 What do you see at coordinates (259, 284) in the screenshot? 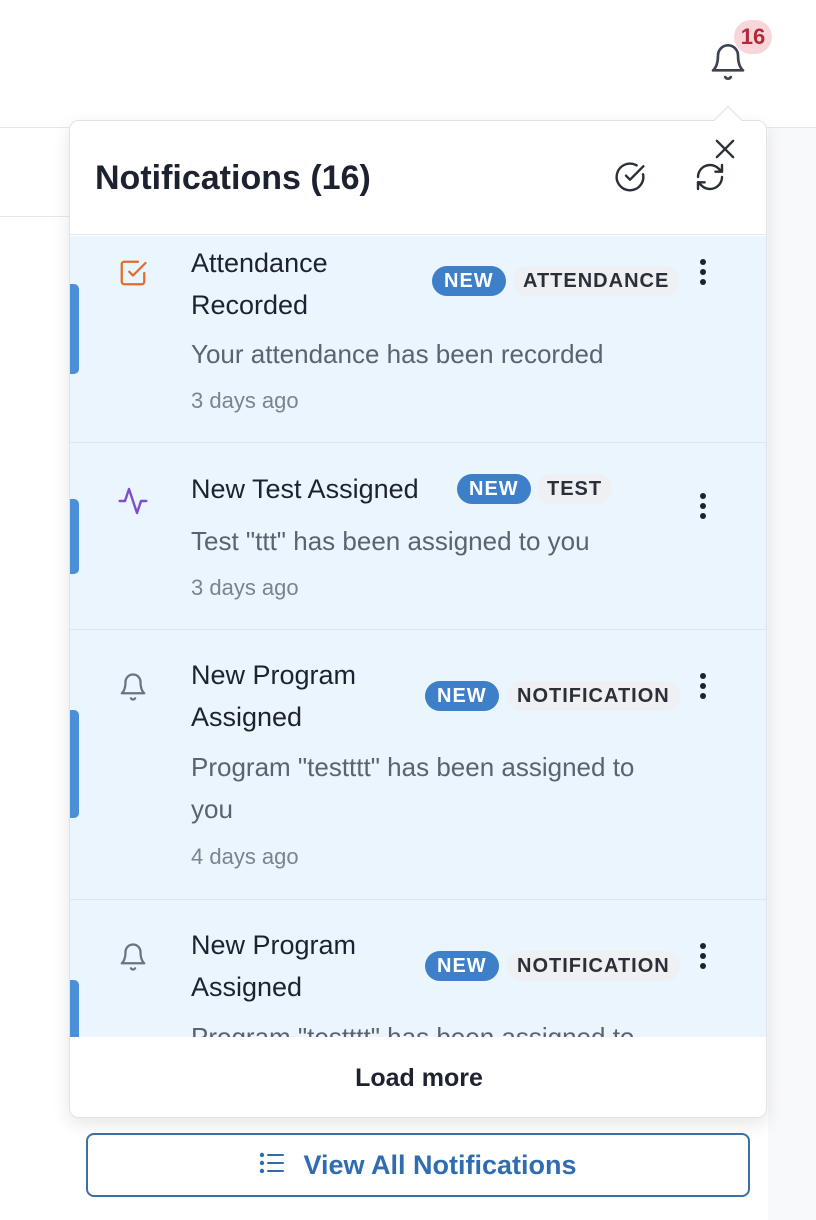
I see `notification-title: Attendance Recorded` at bounding box center [259, 284].